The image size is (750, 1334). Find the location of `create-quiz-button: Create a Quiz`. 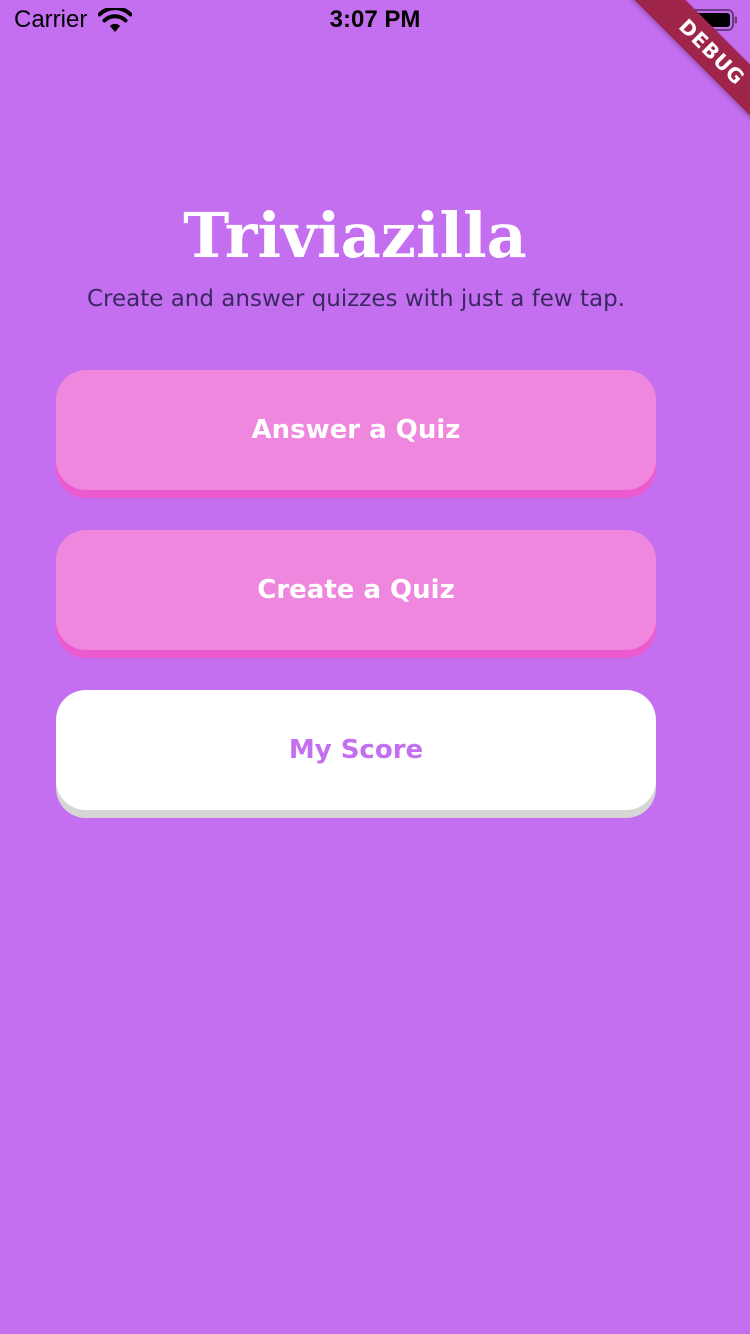

create-quiz-button: Create a Quiz is located at coordinates (356, 590).